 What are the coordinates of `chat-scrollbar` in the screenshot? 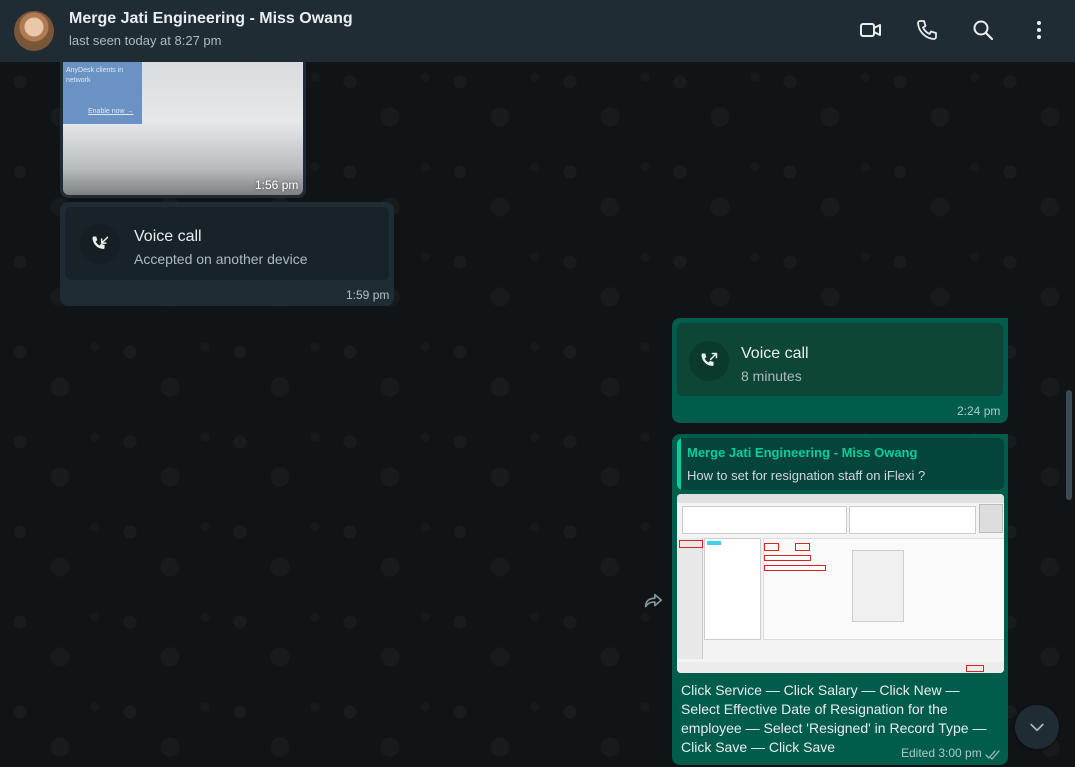 It's located at (1069, 445).